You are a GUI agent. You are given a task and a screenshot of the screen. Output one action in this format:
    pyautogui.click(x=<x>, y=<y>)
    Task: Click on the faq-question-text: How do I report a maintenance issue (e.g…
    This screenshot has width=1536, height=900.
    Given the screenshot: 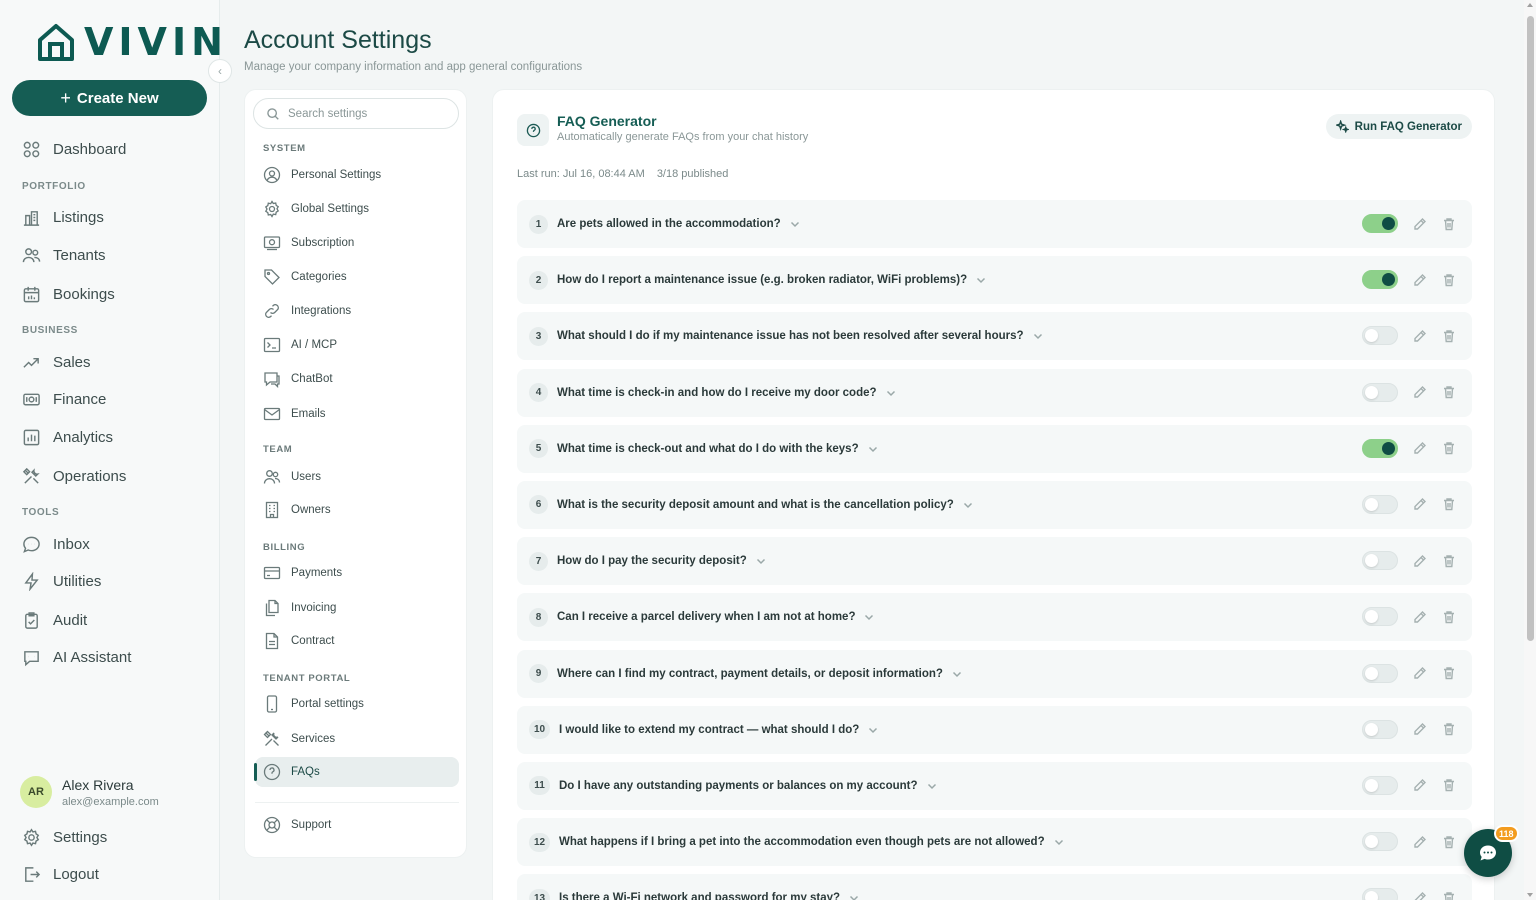 What is the action you would take?
    pyautogui.click(x=762, y=280)
    